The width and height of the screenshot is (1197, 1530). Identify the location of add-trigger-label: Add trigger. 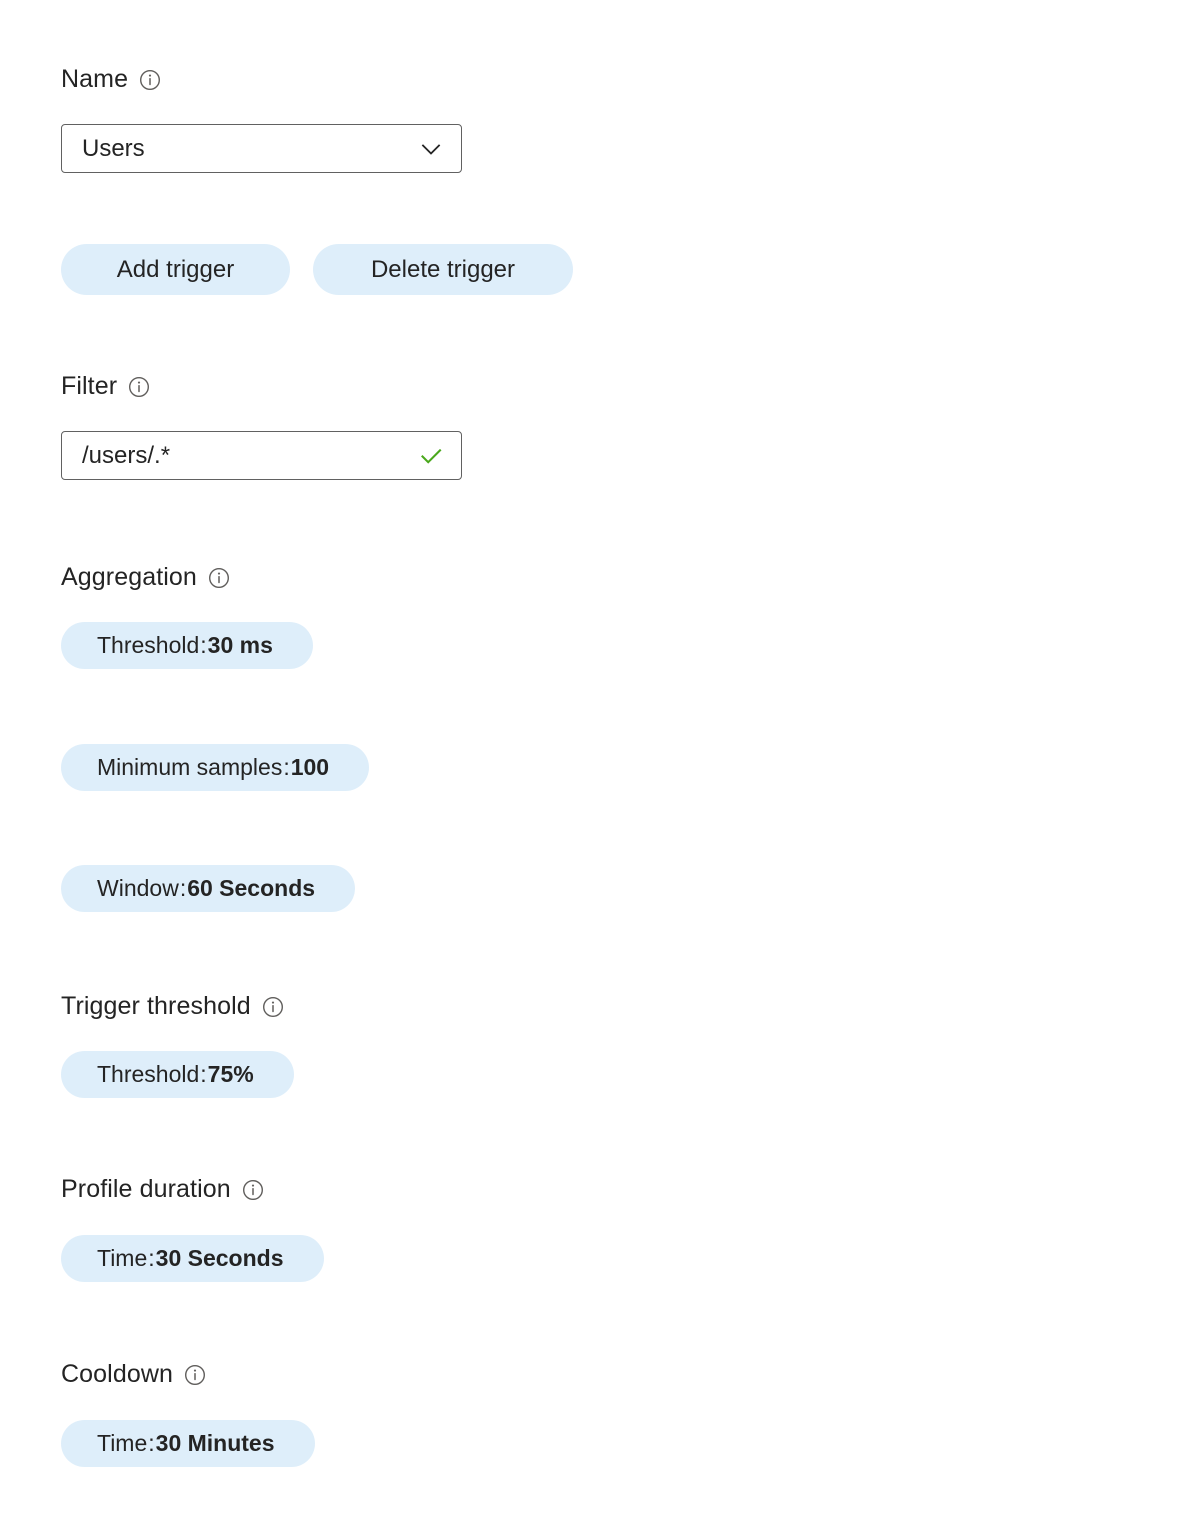
(175, 269).